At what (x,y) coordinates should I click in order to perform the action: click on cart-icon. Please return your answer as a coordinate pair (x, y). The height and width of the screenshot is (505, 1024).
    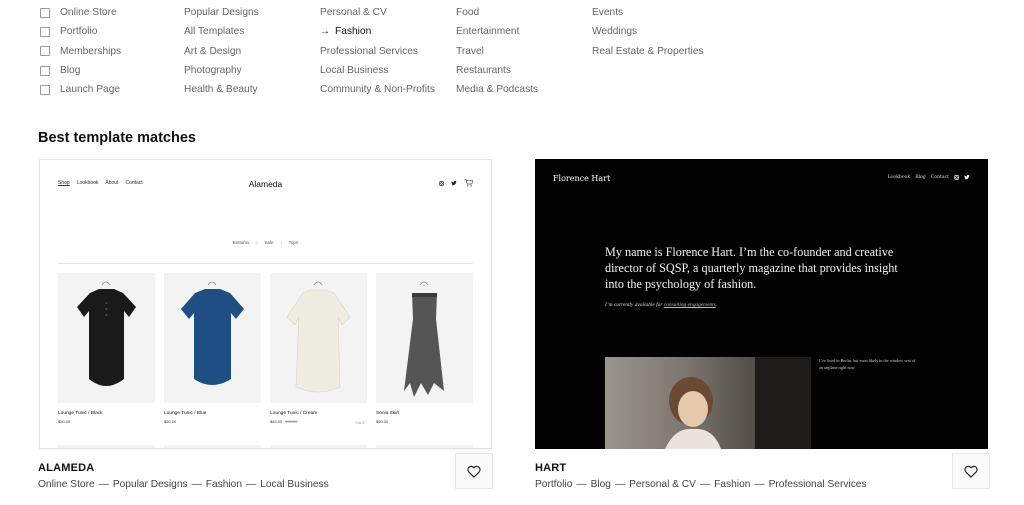
    Looking at the image, I should click on (468, 183).